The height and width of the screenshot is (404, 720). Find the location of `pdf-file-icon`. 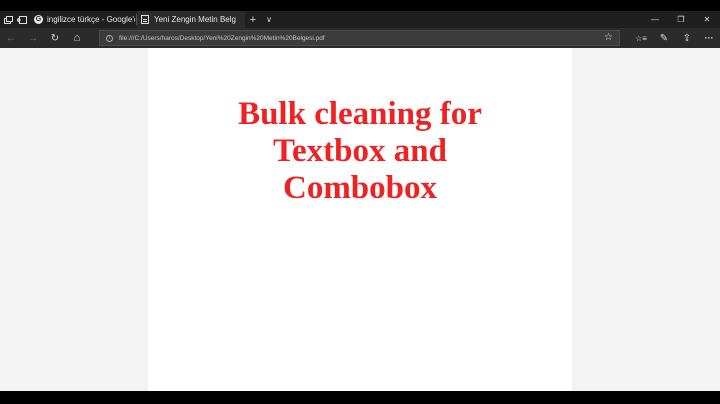

pdf-file-icon is located at coordinates (145, 19).